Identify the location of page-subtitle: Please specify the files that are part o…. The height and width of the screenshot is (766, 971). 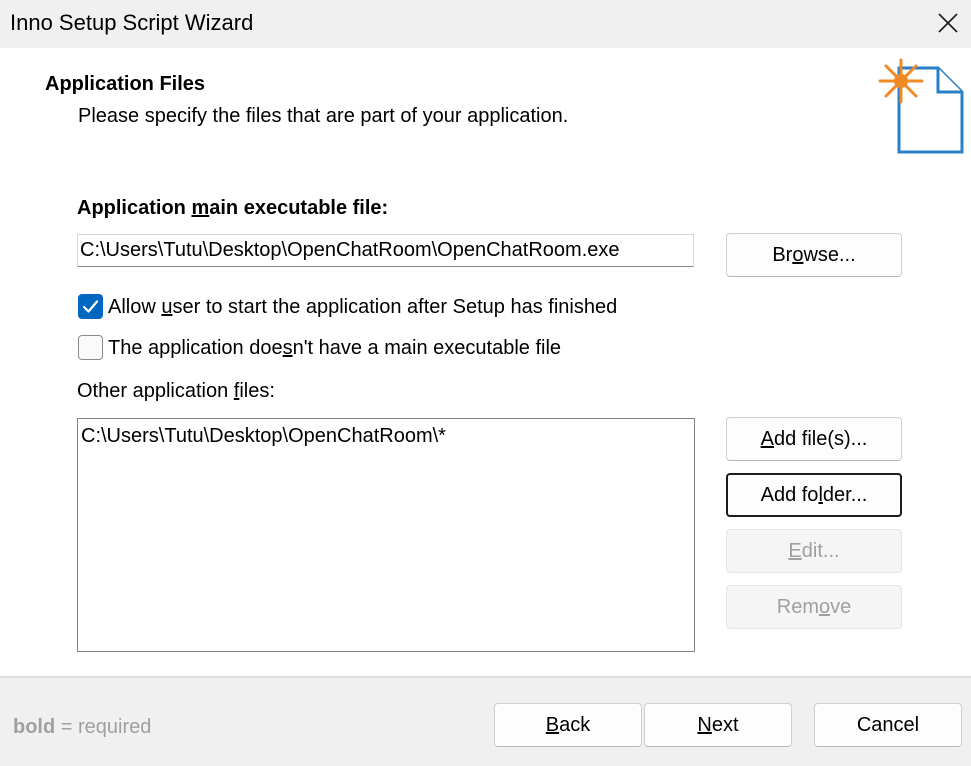
(323, 116).